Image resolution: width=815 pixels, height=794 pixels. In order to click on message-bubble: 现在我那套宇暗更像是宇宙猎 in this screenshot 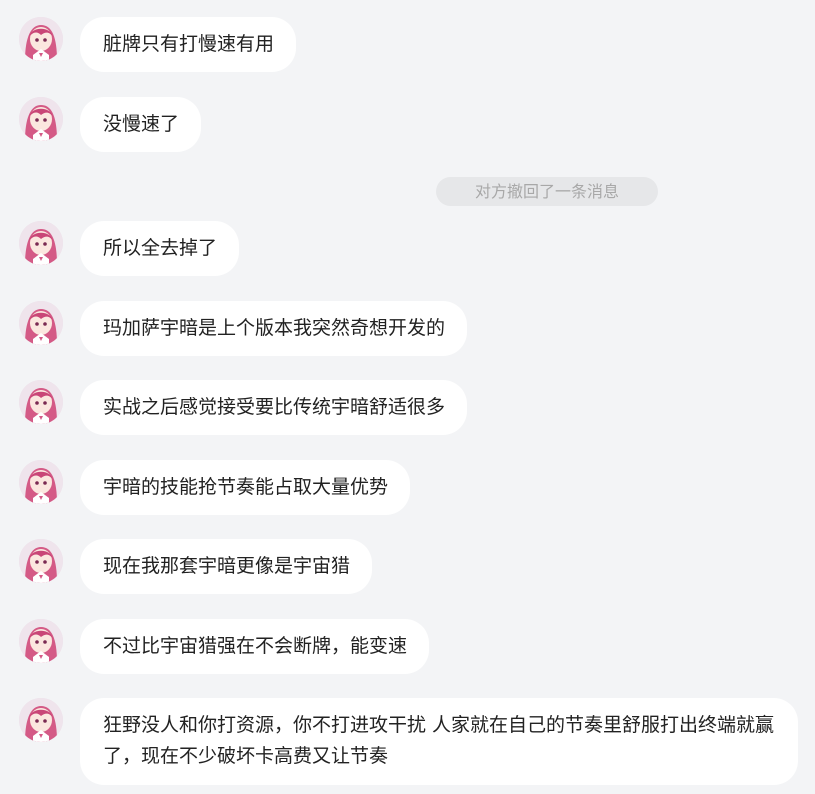, I will do `click(226, 566)`.